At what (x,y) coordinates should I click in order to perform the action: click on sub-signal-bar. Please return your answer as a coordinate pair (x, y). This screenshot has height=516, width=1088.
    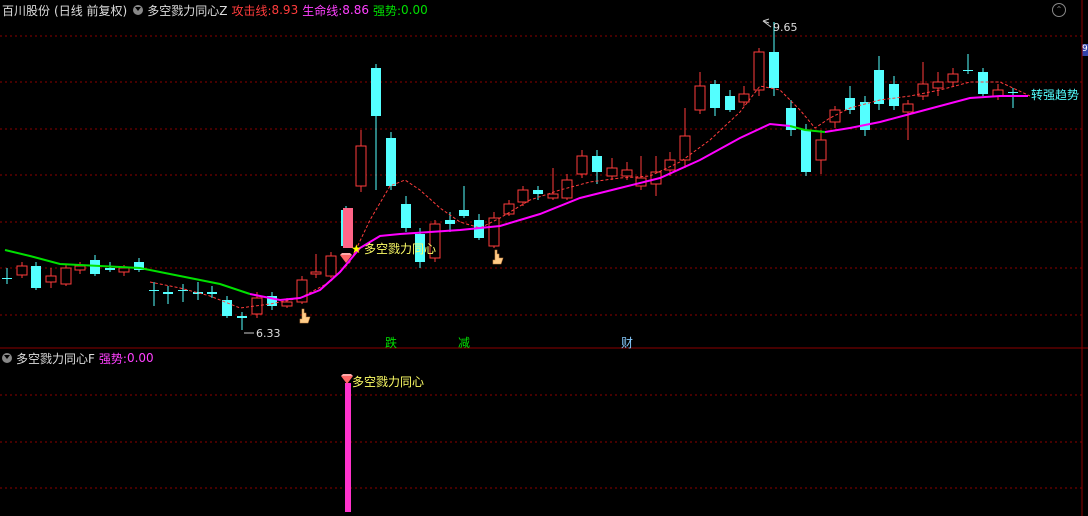
    Looking at the image, I should click on (348, 447).